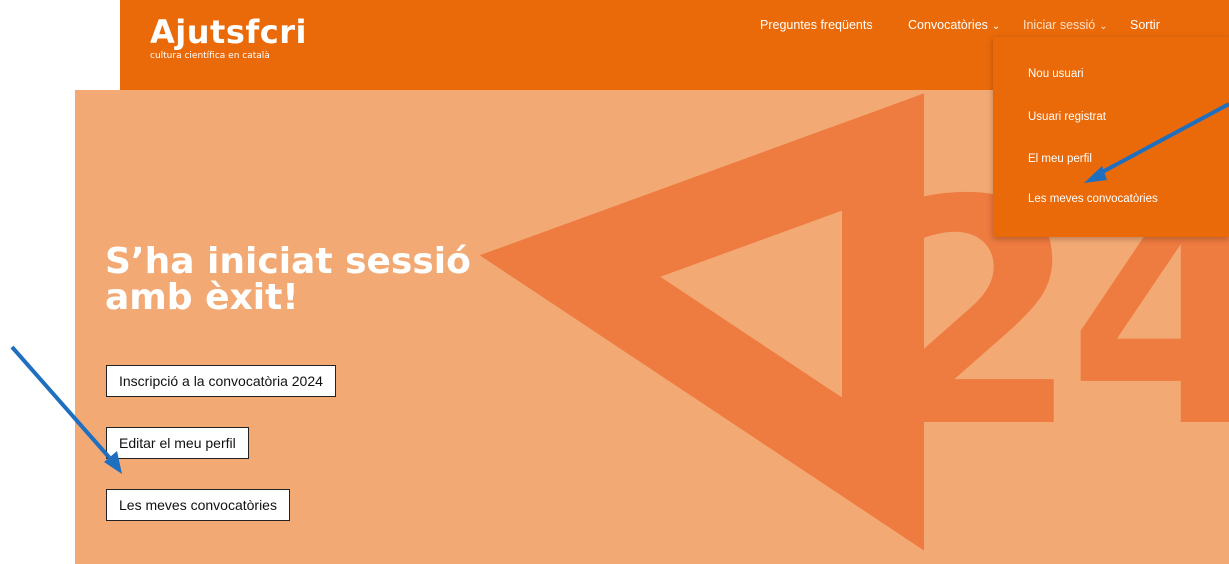 Image resolution: width=1229 pixels, height=564 pixels. I want to click on nav-item-login: Iniciar sessió ⌄, so click(1065, 26).